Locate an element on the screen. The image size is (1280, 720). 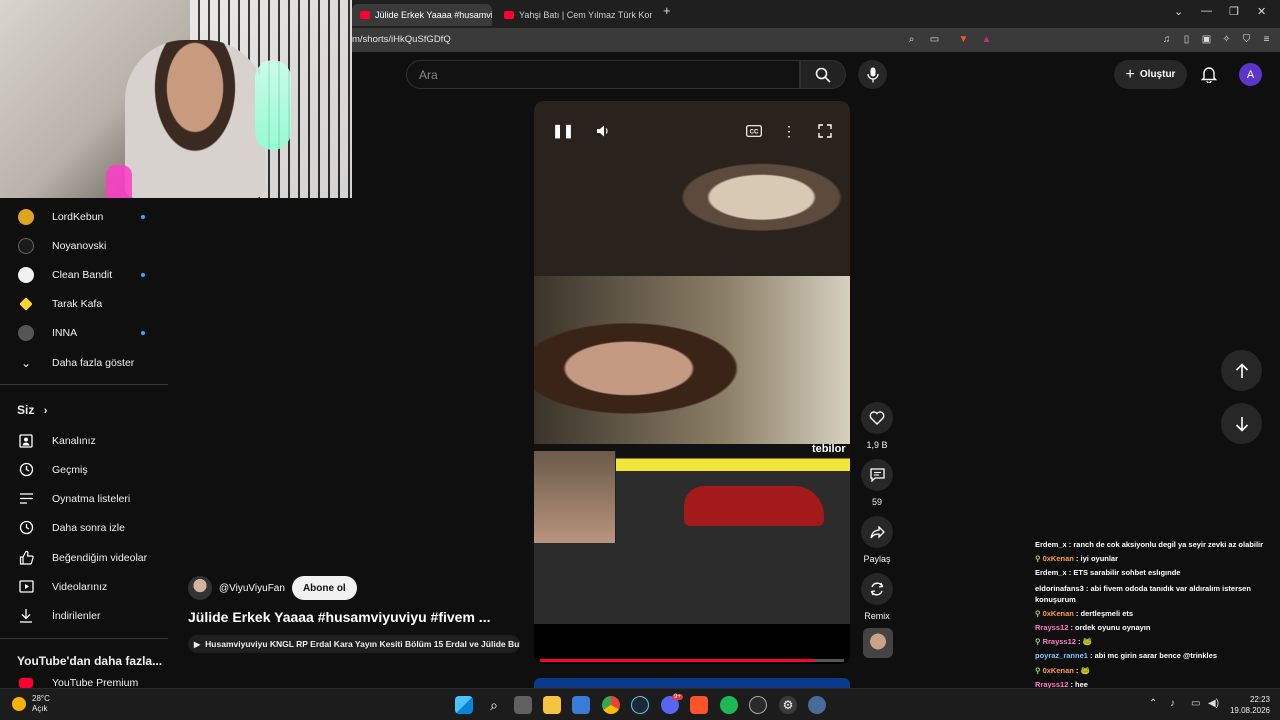
sidebar-channel-clean-bandit: Clean Bandit is located at coordinates (84, 274).